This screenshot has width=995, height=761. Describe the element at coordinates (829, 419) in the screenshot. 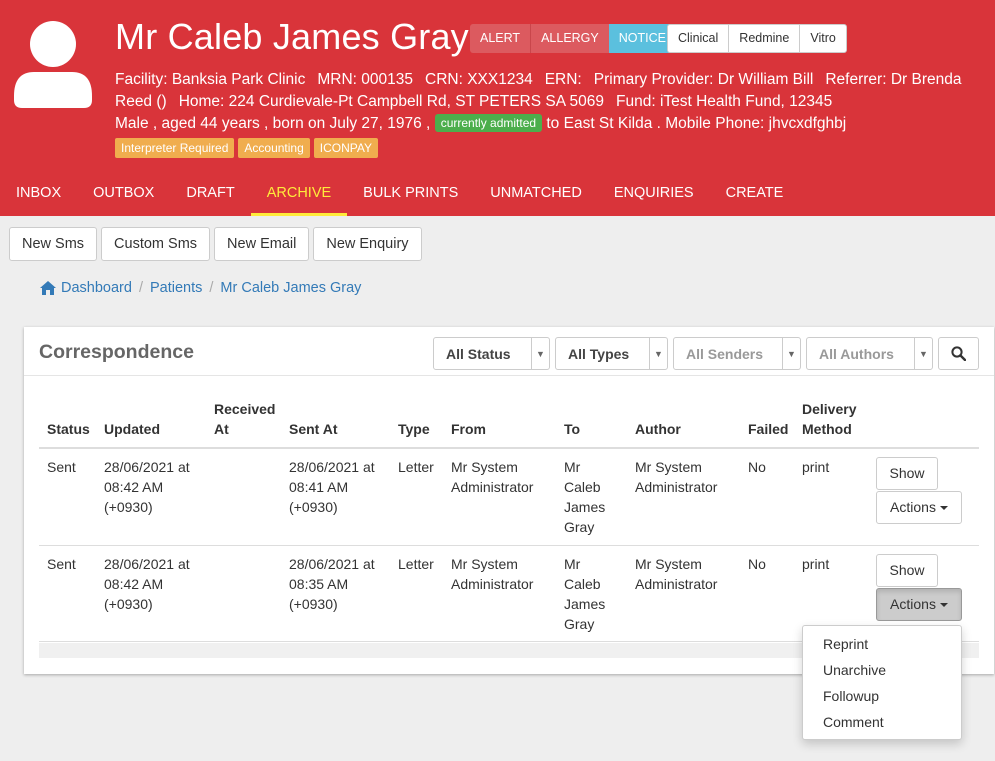

I see `column-header-delivery-method: Delivery Method` at that location.